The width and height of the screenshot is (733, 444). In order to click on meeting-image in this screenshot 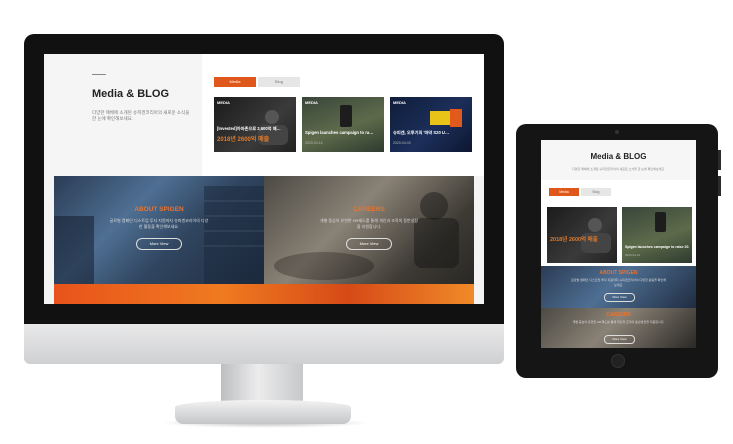, I will do `click(366, 236)`.